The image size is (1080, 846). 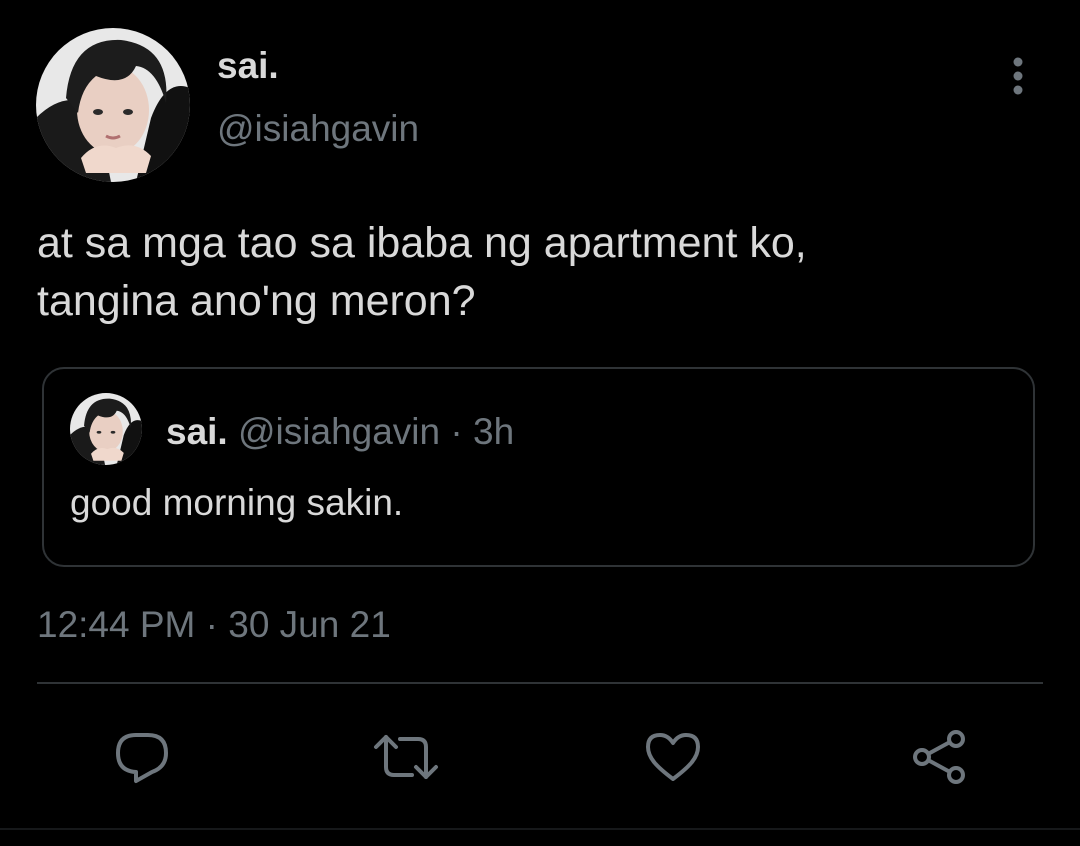 I want to click on bottom-divider, so click(x=540, y=829).